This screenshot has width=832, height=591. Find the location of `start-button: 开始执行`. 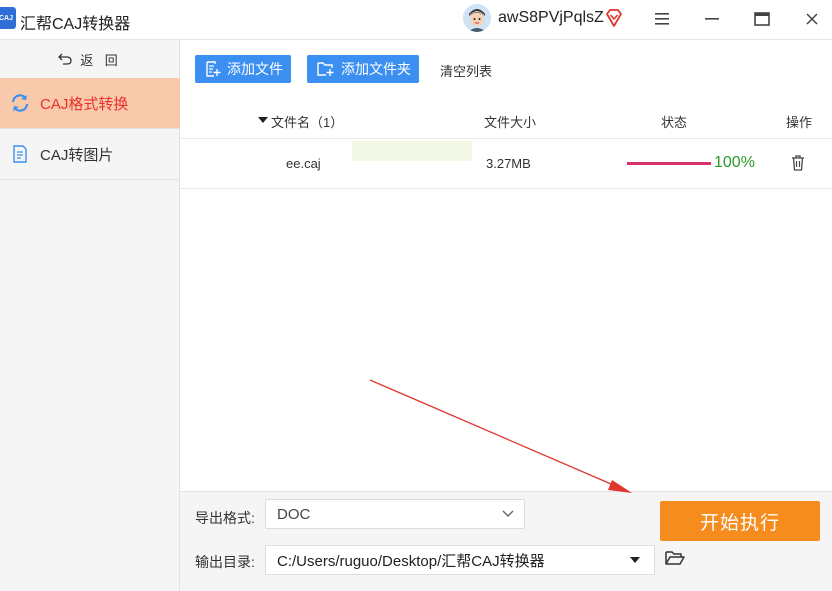

start-button: 开始执行 is located at coordinates (740, 521).